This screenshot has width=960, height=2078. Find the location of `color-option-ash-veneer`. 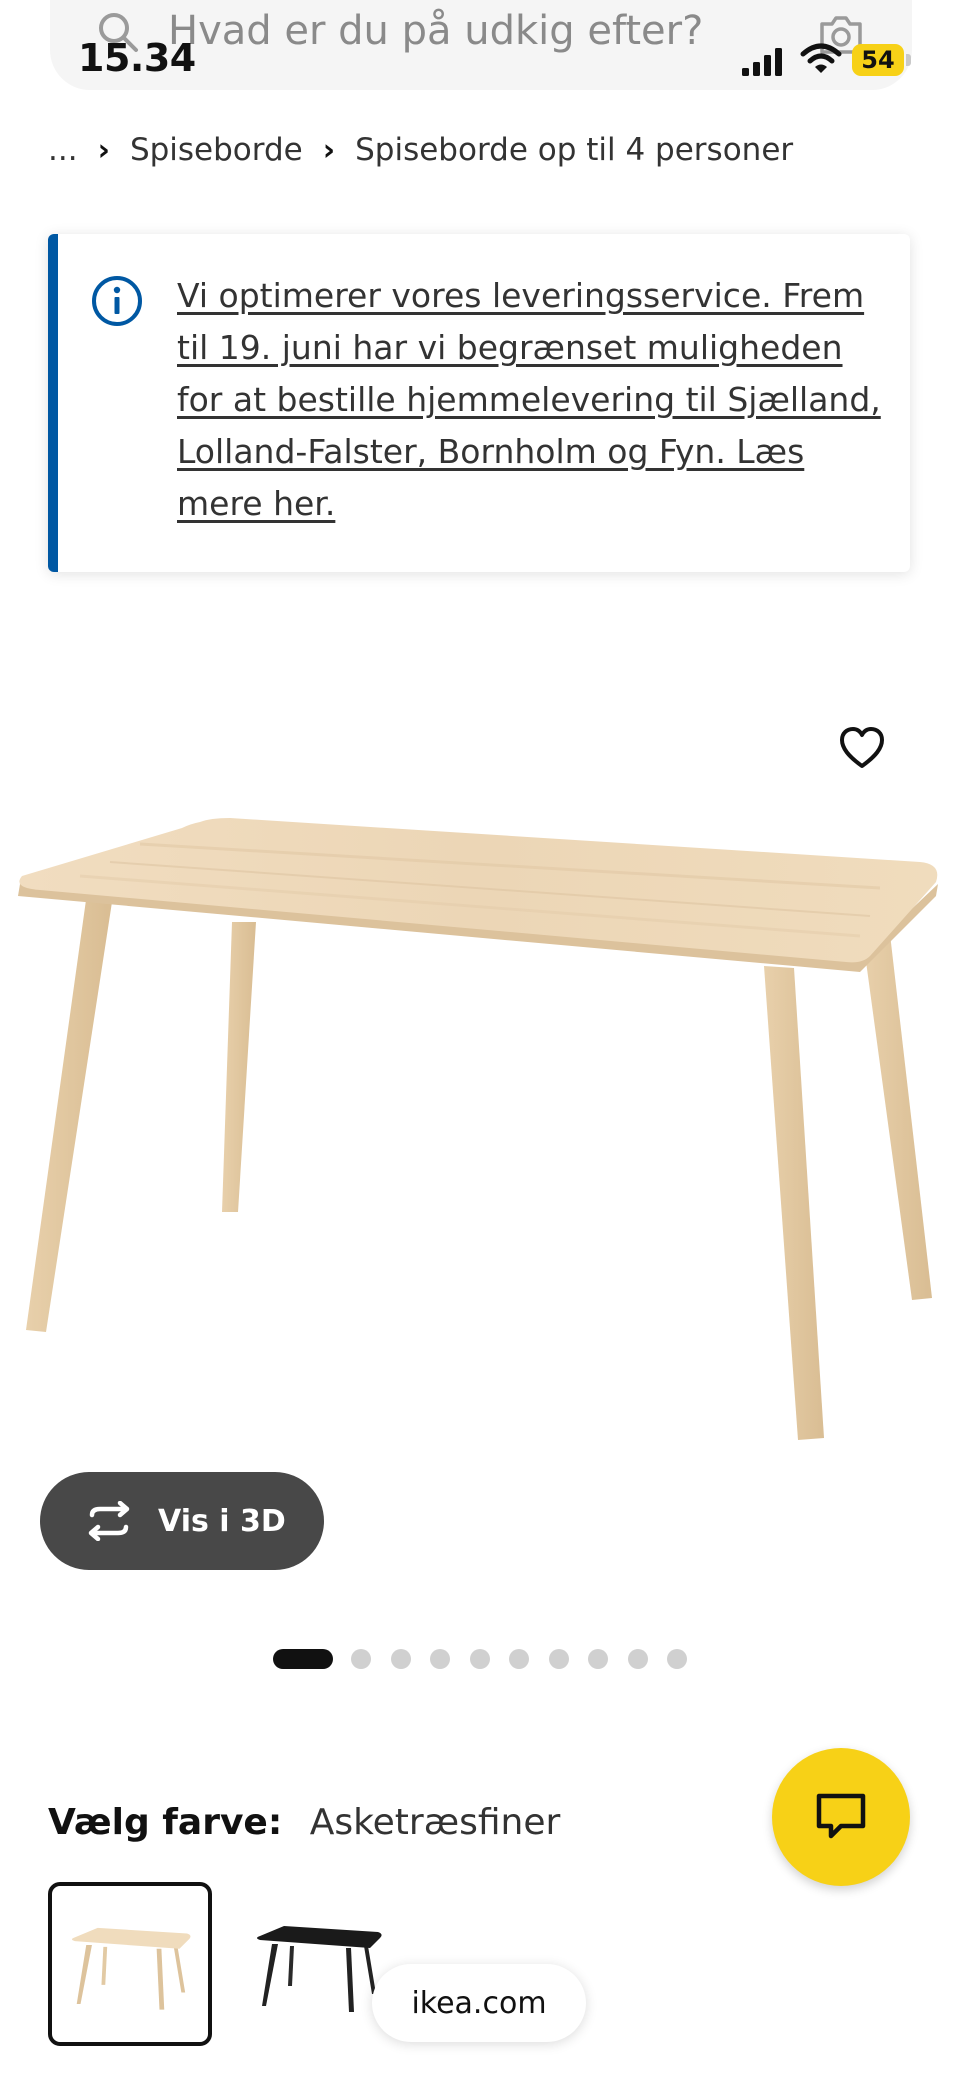

color-option-ash-veneer is located at coordinates (130, 1964).